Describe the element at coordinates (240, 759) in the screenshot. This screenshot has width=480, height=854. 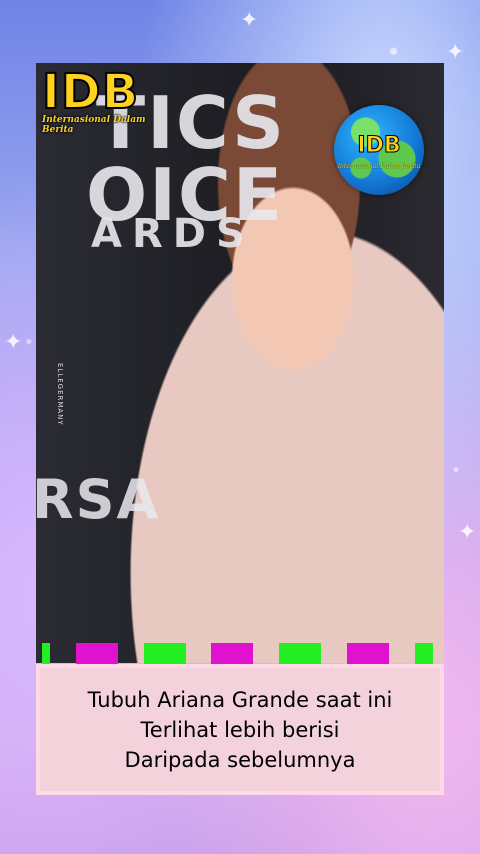
I see `caption-line: Daripada sebelumnya` at that location.